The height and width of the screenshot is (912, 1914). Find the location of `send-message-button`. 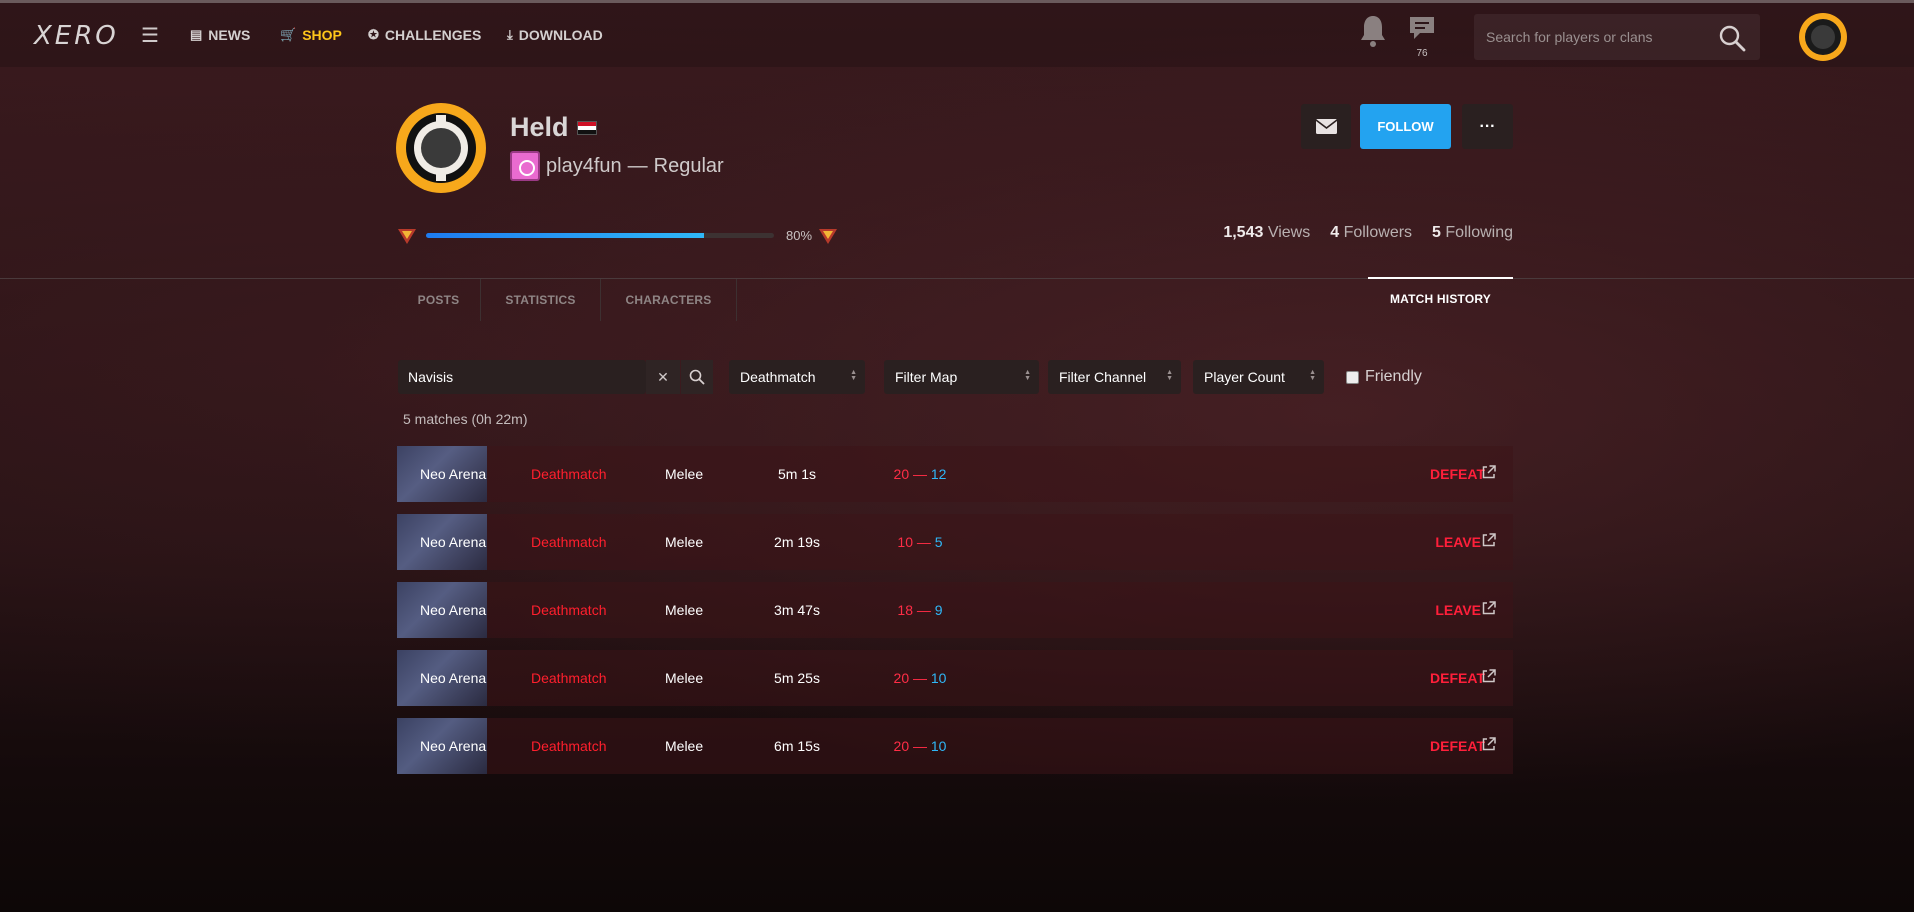

send-message-button is located at coordinates (1326, 126).